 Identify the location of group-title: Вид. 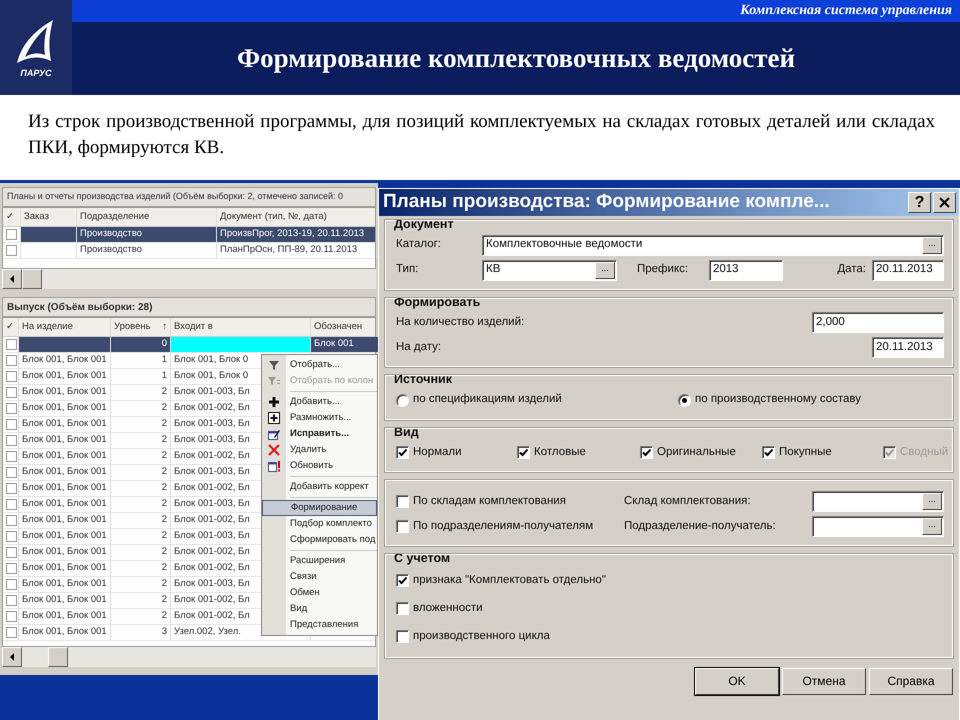
(407, 432).